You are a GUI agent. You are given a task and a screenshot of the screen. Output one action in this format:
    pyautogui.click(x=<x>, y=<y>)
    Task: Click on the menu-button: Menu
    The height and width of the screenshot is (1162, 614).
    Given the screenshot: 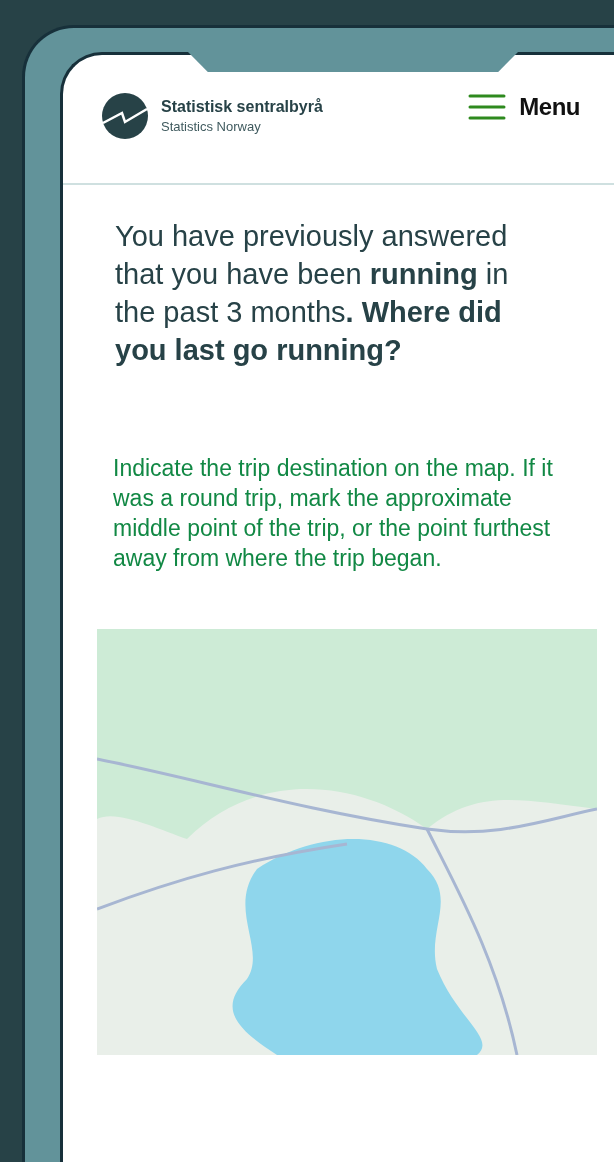 What is the action you would take?
    pyautogui.click(x=524, y=107)
    